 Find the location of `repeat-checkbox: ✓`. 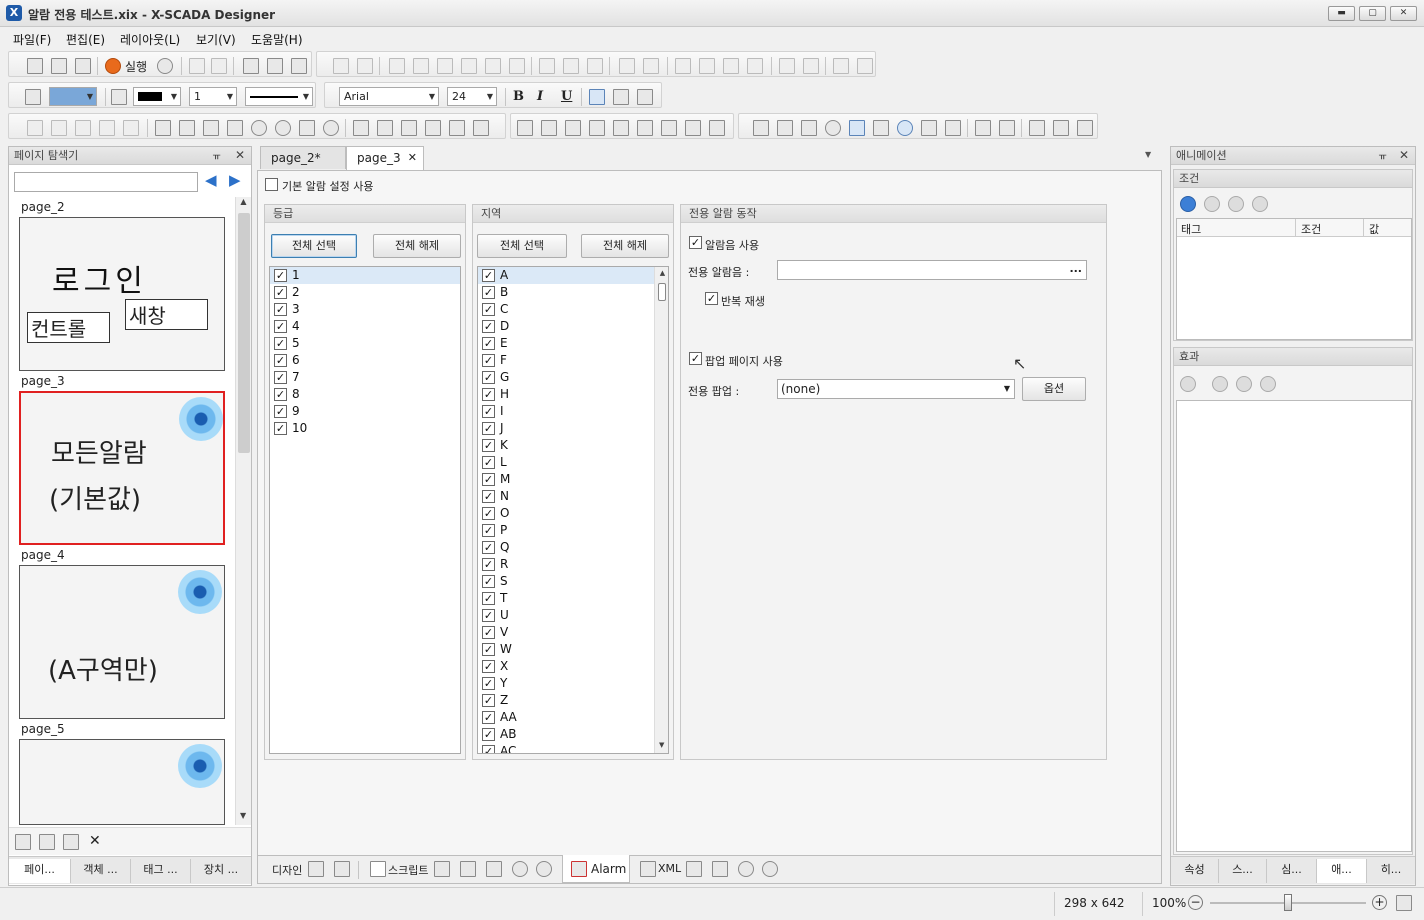

repeat-checkbox: ✓ is located at coordinates (711, 298).